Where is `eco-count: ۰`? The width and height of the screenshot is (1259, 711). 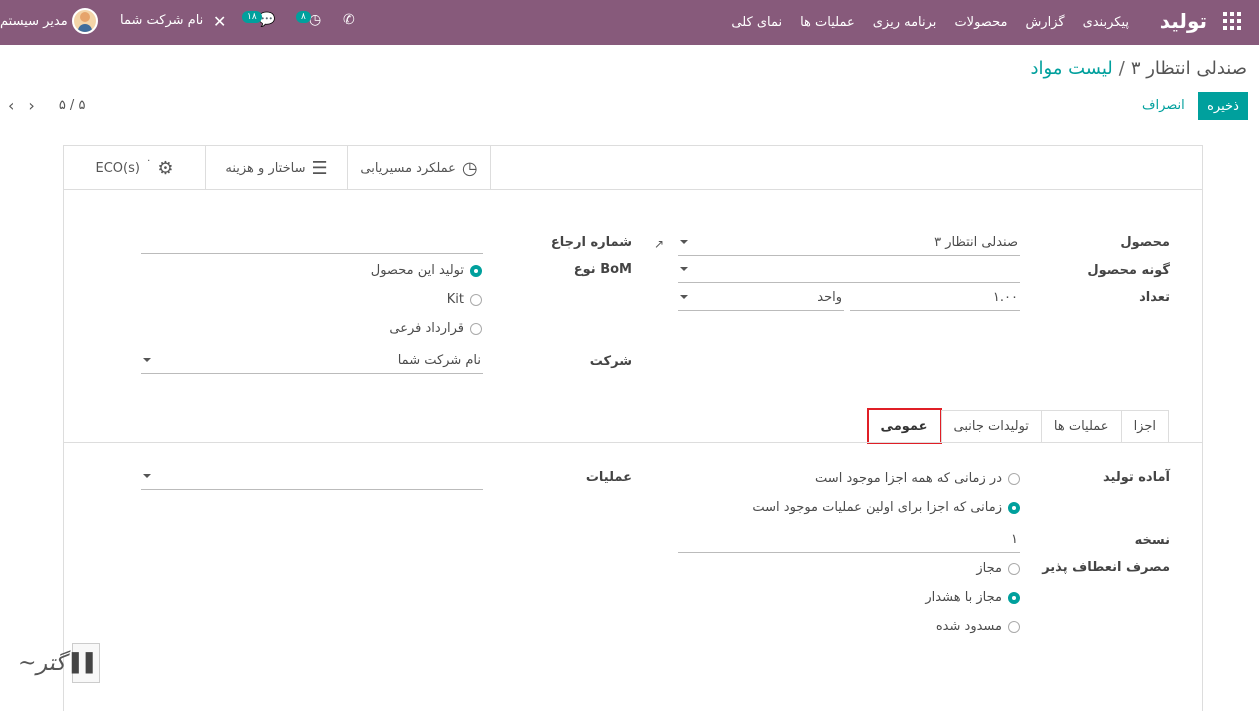
eco-count: ۰ is located at coordinates (148, 160).